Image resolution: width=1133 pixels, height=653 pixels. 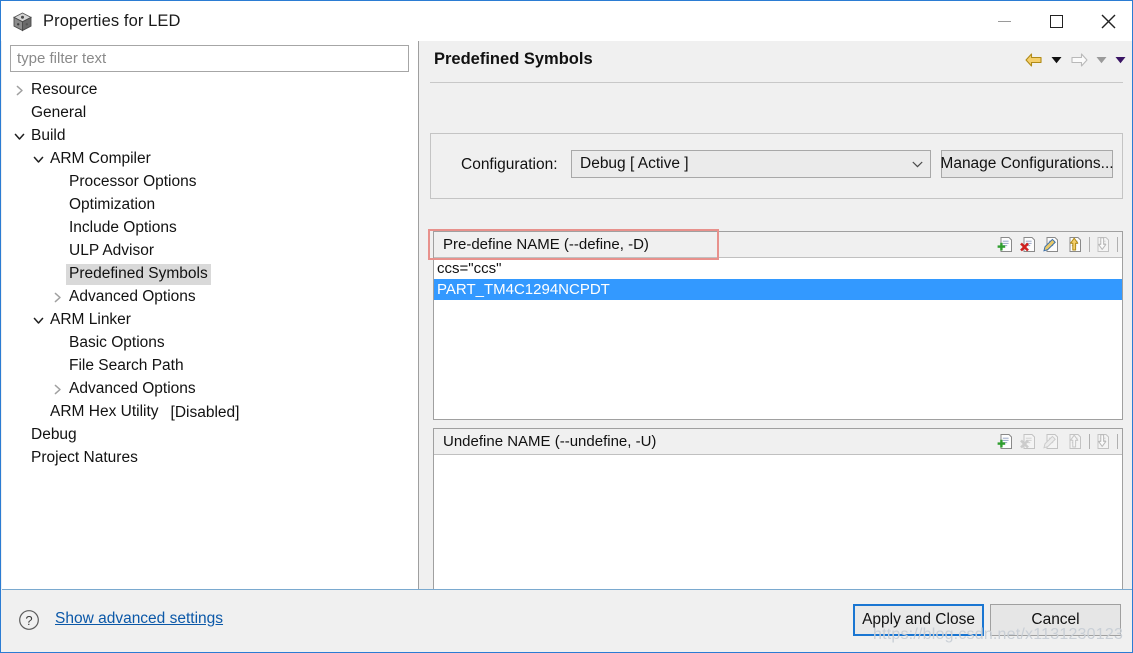 What do you see at coordinates (54, 434) in the screenshot?
I see `sidebar-item-label: Debug` at bounding box center [54, 434].